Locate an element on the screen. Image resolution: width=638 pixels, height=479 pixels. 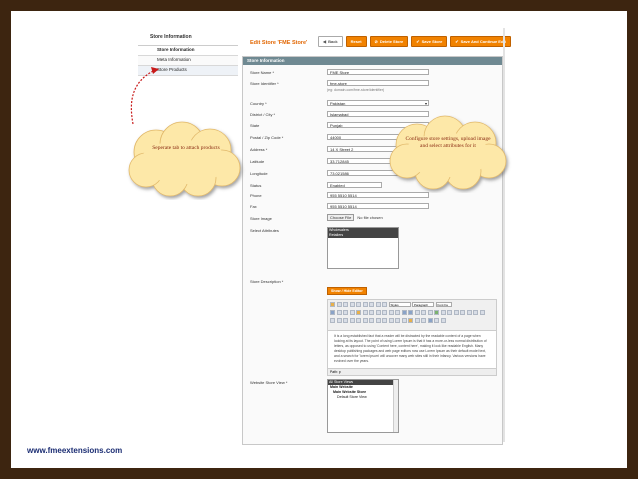
store-image-picker: Choose File No file chosen is located at coordinates (355, 217).